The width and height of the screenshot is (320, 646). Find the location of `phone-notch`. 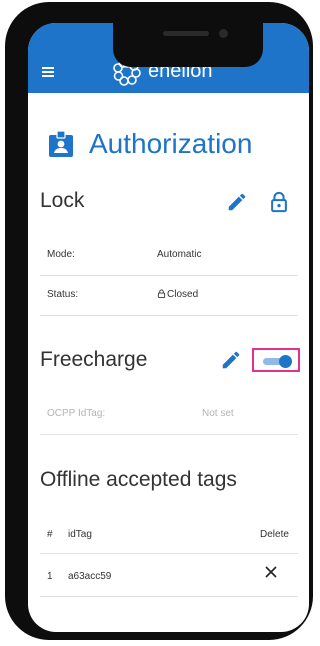

phone-notch is located at coordinates (188, 45).